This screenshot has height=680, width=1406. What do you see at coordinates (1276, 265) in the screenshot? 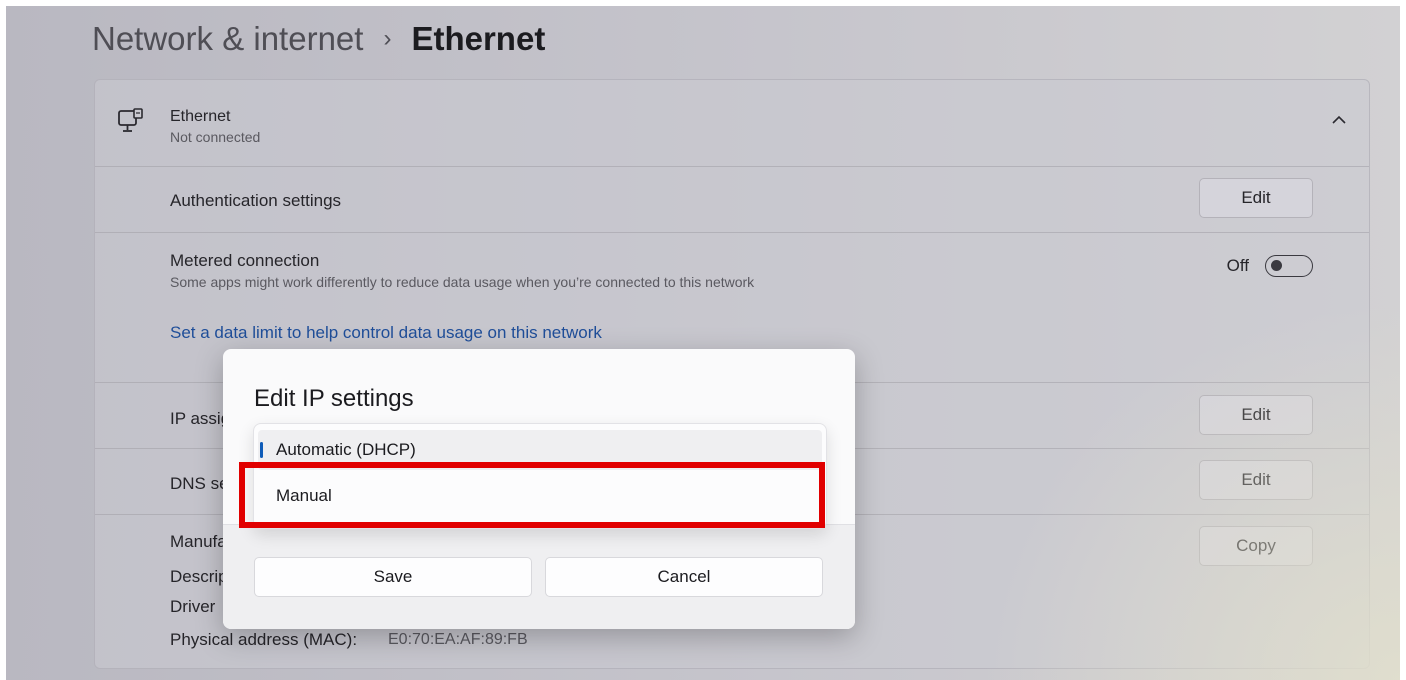
I see `toggle-knob` at bounding box center [1276, 265].